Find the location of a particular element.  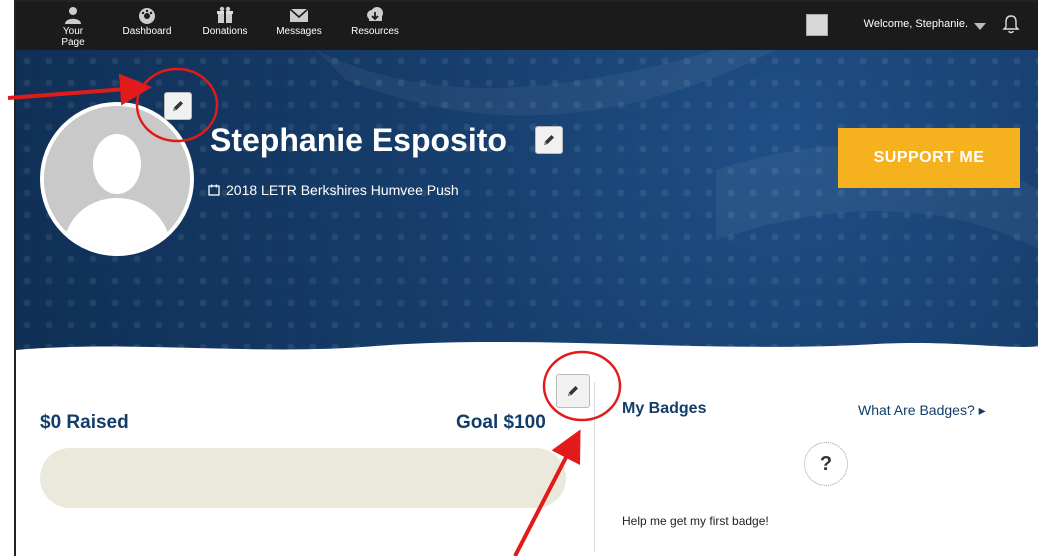

amount-raised: $0 Raised is located at coordinates (84, 422).